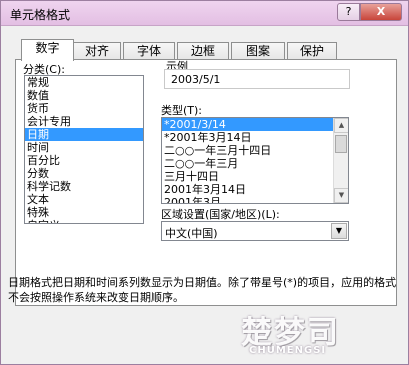 The width and height of the screenshot is (409, 365). I want to click on dialog-title: 单元格格式, so click(40, 15).